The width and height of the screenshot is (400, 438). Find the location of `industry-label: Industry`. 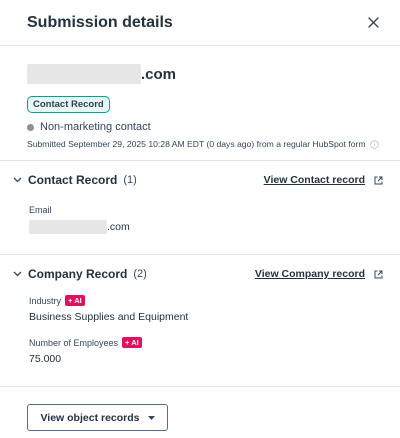

industry-label: Industry is located at coordinates (45, 300).